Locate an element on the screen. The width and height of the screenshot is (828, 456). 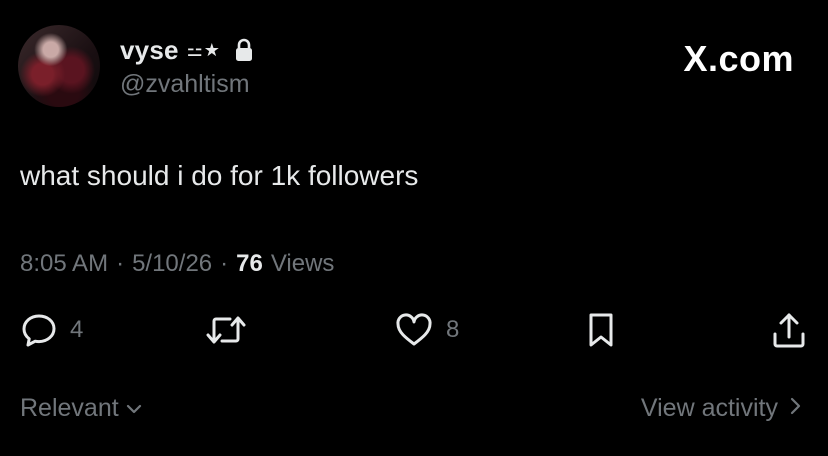
views-count: 76 is located at coordinates (249, 263).